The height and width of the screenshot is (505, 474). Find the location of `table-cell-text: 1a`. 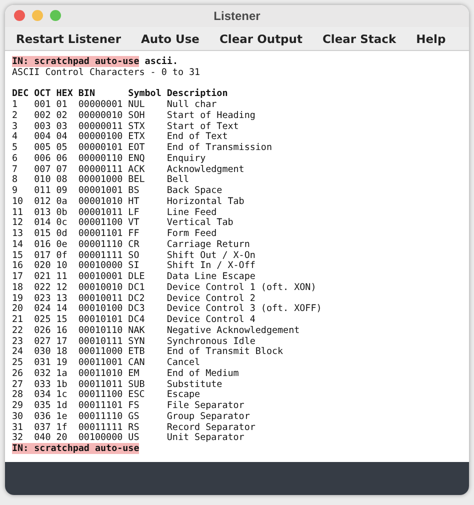

table-cell-text: 1a is located at coordinates (62, 374).